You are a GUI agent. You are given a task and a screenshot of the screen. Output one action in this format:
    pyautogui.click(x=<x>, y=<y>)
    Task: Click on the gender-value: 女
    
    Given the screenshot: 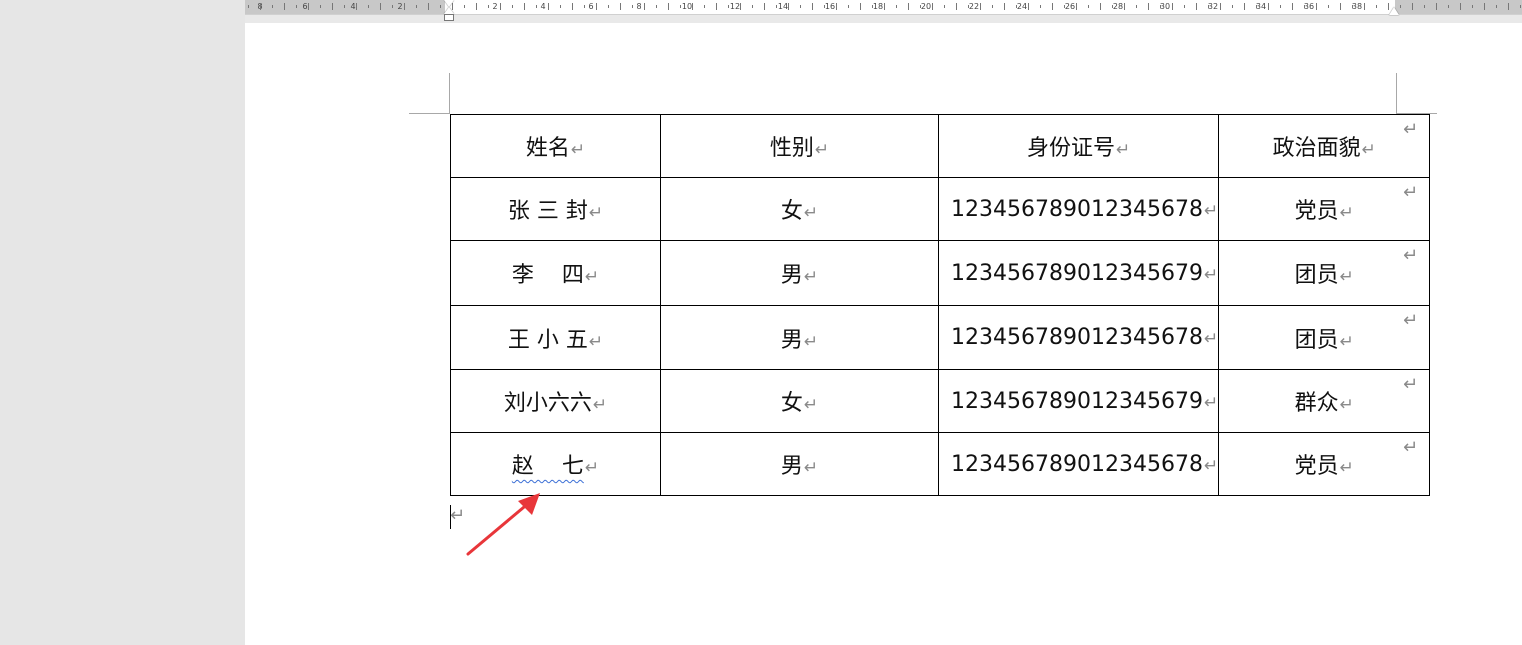 What is the action you would take?
    pyautogui.click(x=791, y=403)
    